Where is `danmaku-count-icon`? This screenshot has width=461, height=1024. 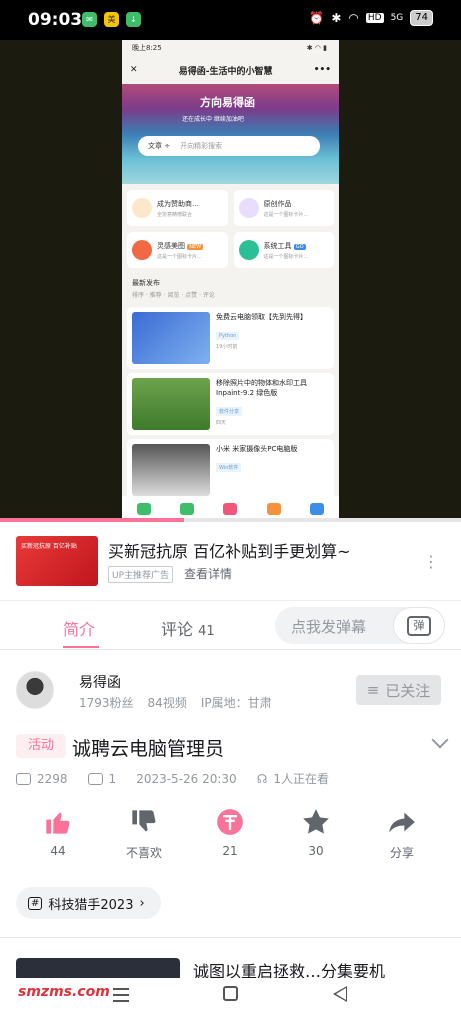
danmaku-count-icon is located at coordinates (95, 778).